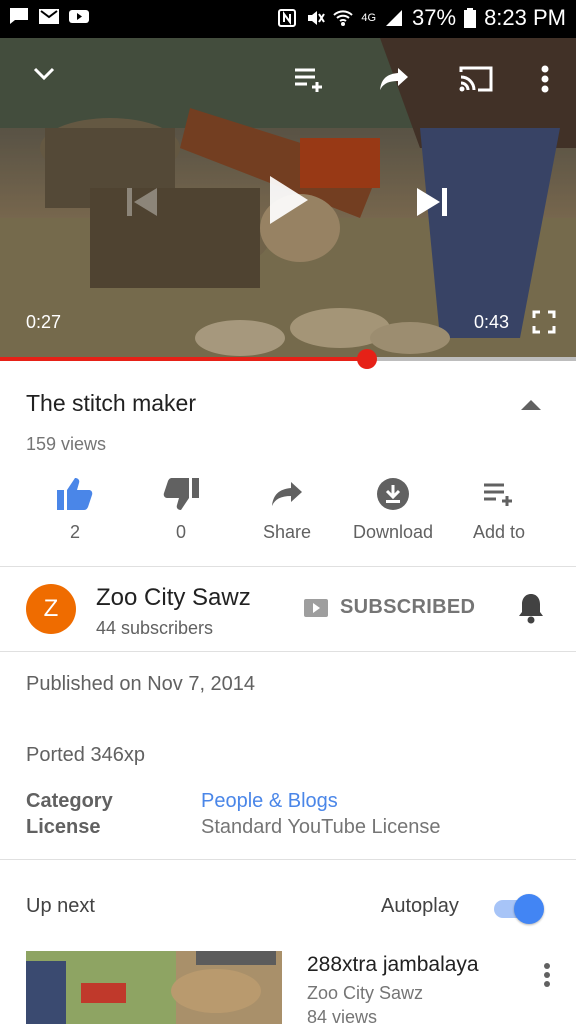 The width and height of the screenshot is (576, 1024). What do you see at coordinates (269, 801) in the screenshot?
I see `category-link: People & Blogs` at bounding box center [269, 801].